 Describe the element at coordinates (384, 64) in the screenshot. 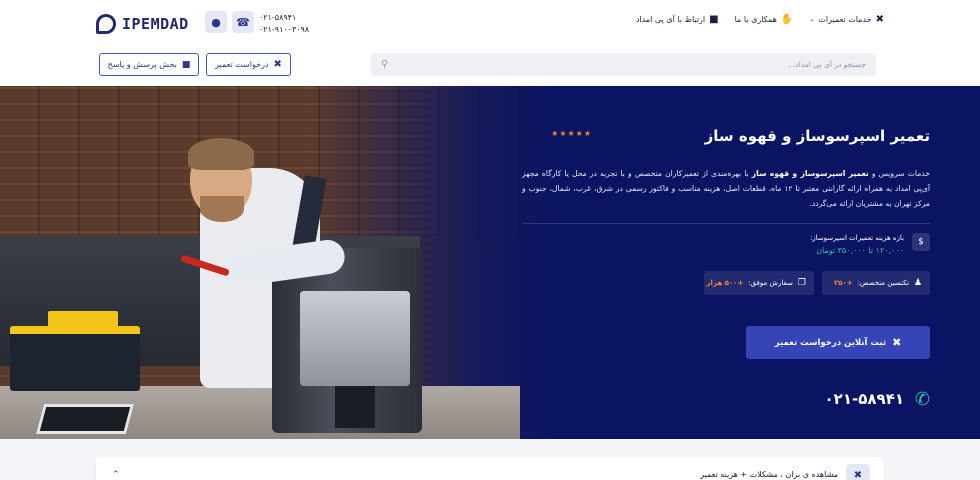

I see `search-icon: ⚲` at that location.